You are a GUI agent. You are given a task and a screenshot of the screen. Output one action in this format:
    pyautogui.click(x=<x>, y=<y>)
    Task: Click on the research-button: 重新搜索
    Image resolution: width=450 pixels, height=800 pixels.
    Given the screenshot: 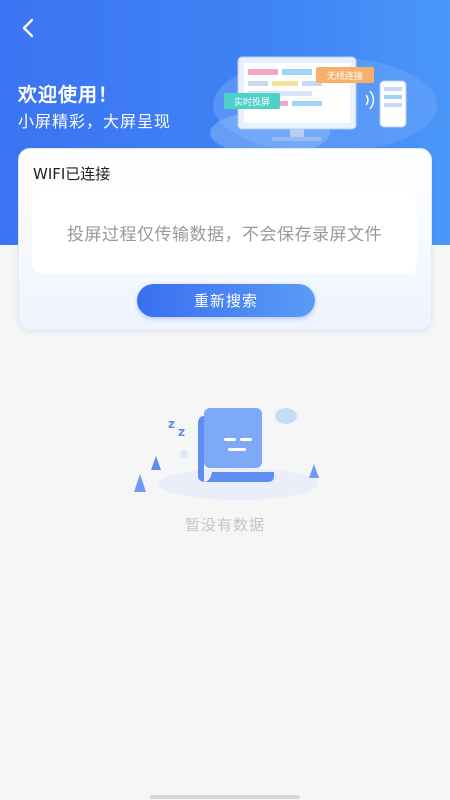 What is the action you would take?
    pyautogui.click(x=226, y=300)
    